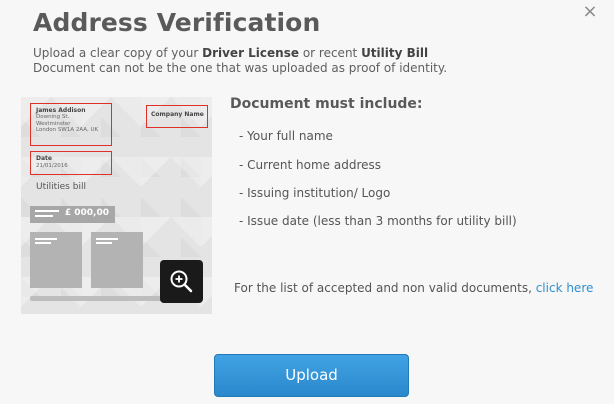 This screenshot has width=614, height=404. I want to click on driver-license-text: Driver License, so click(250, 53).